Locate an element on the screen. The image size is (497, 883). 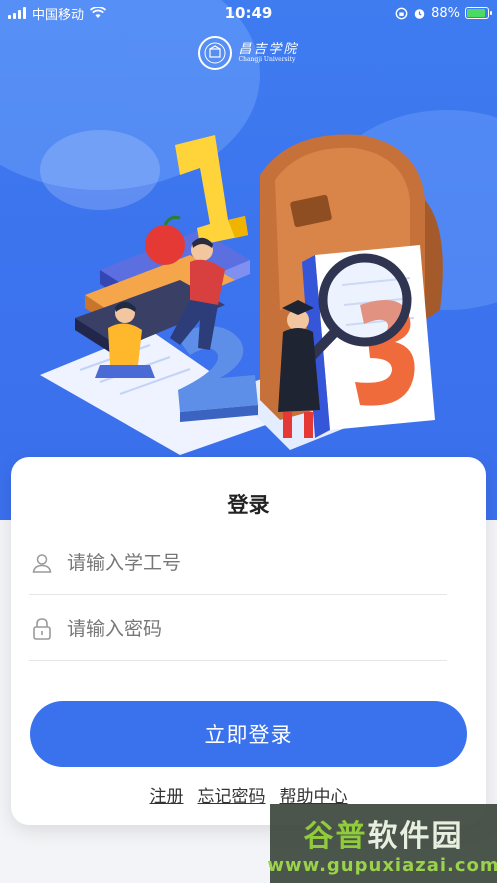
watermark-url: www.gupuxiazai.com is located at coordinates (382, 865).